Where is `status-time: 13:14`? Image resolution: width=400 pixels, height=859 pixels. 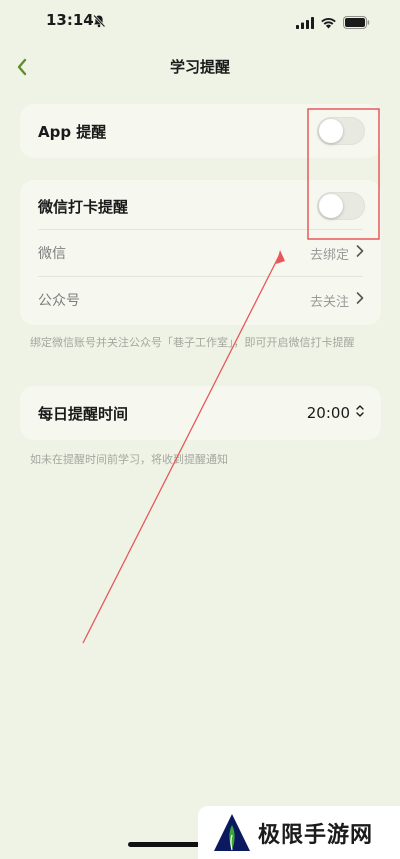 status-time: 13:14 is located at coordinates (70, 20).